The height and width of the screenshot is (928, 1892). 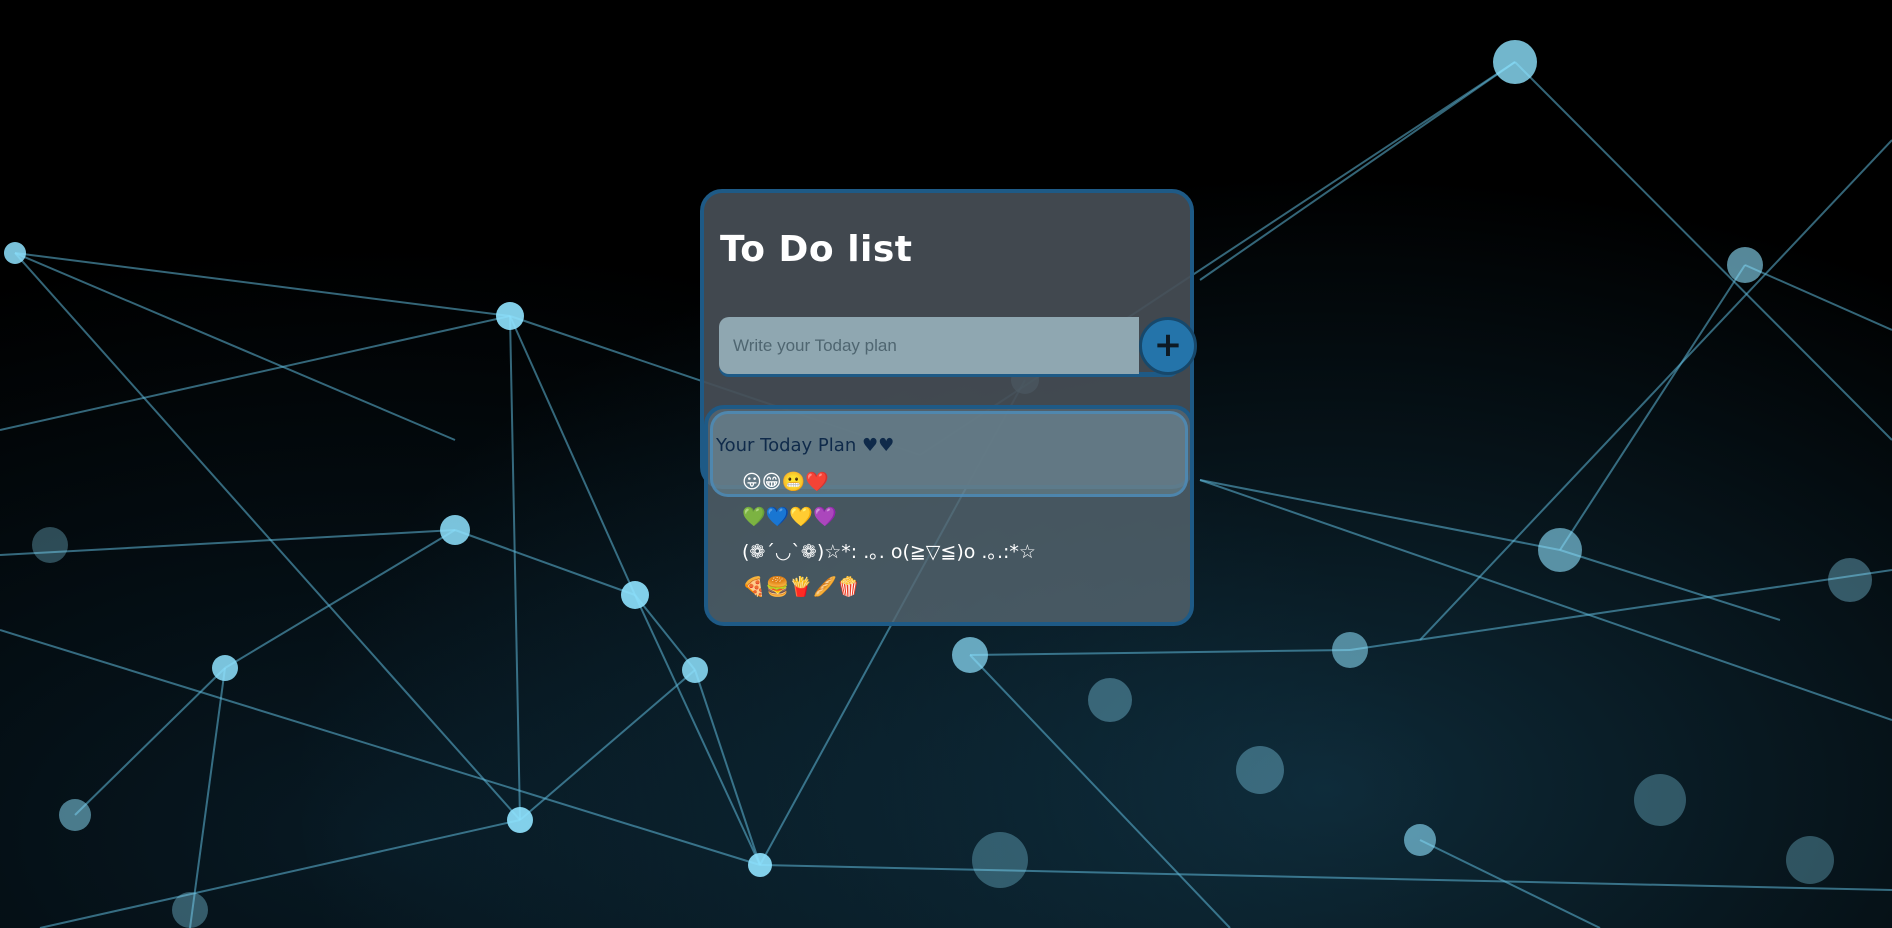 What do you see at coordinates (889, 482) in the screenshot?
I see `list-item: 😛😁😬❤️` at bounding box center [889, 482].